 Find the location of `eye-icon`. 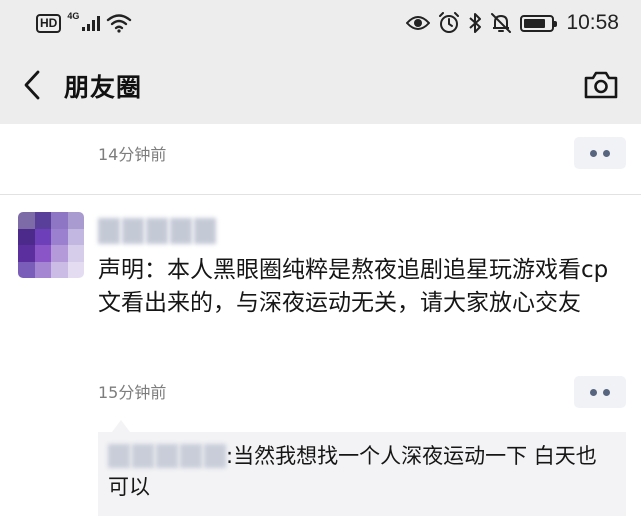

eye-icon is located at coordinates (418, 23).